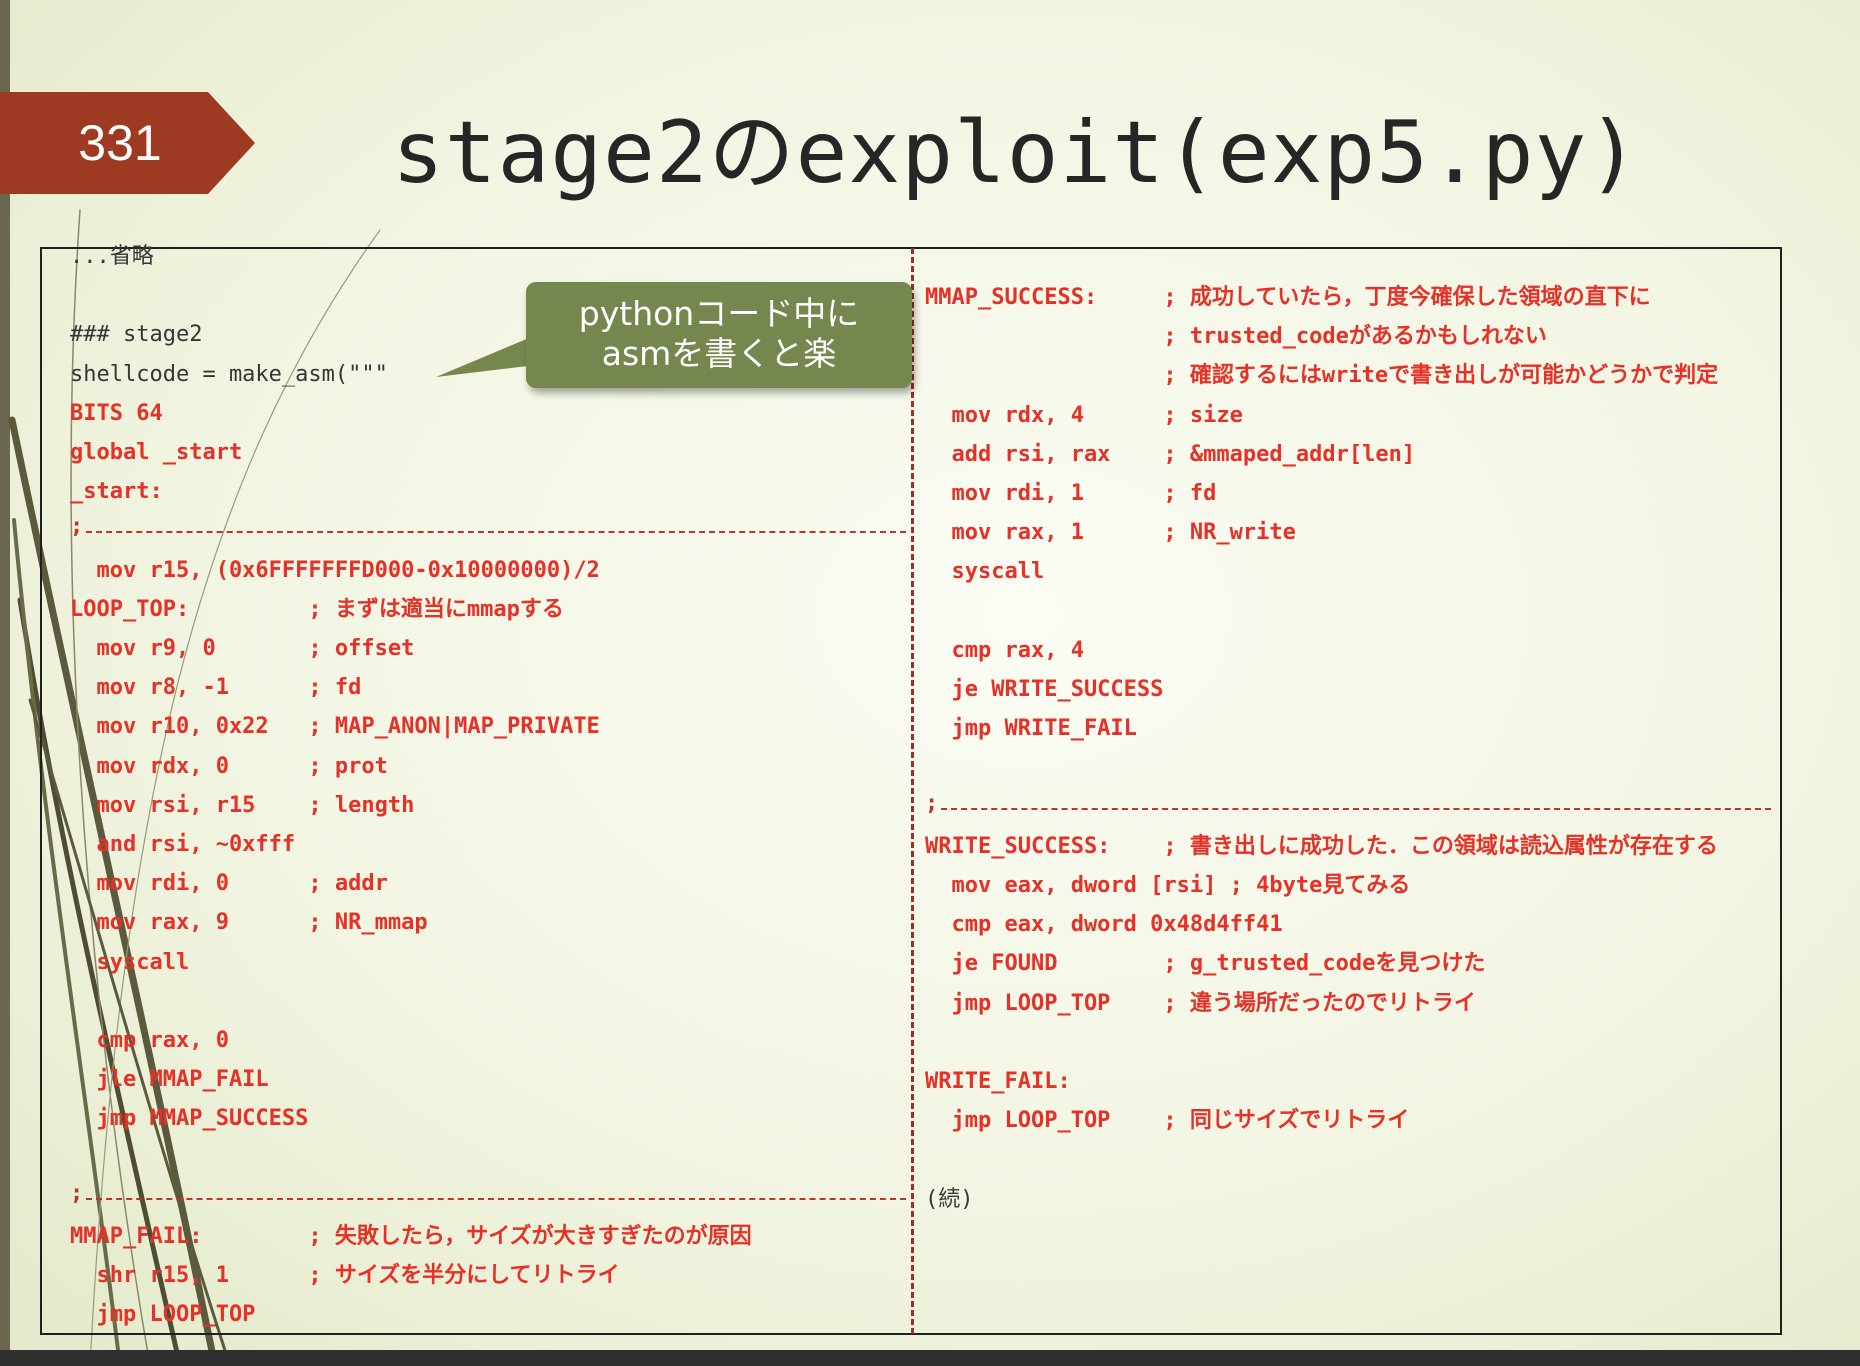 The width and height of the screenshot is (1860, 1366). What do you see at coordinates (1104, 925) in the screenshot?
I see `code-line: cmp eax, dword 0x48d4ff41` at bounding box center [1104, 925].